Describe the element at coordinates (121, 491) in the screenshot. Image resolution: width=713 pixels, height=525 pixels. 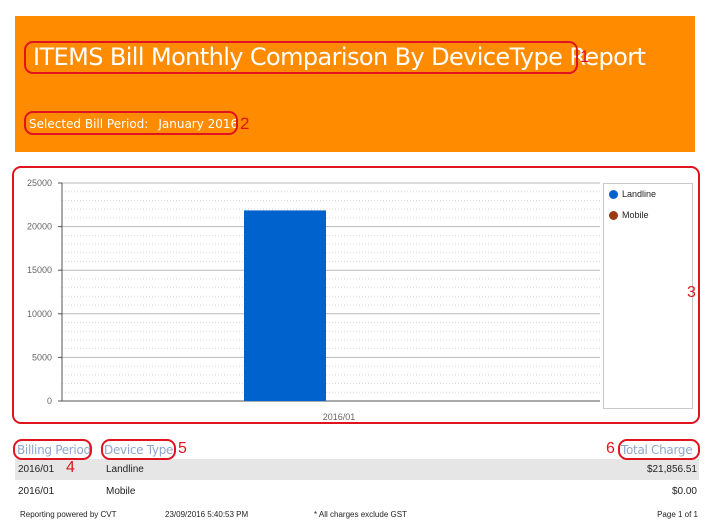
I see `cell-device-type: Mobile` at that location.